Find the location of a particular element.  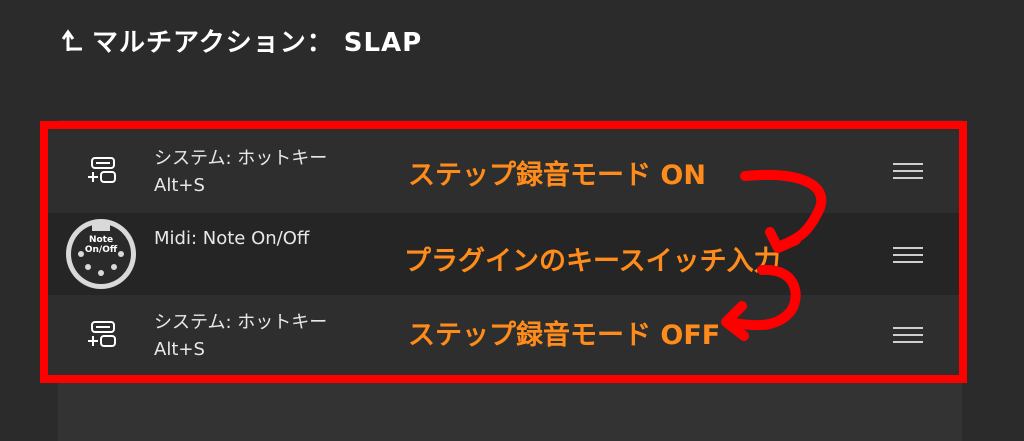

annotation-label: ステップ録音モード OFF is located at coordinates (564, 335).